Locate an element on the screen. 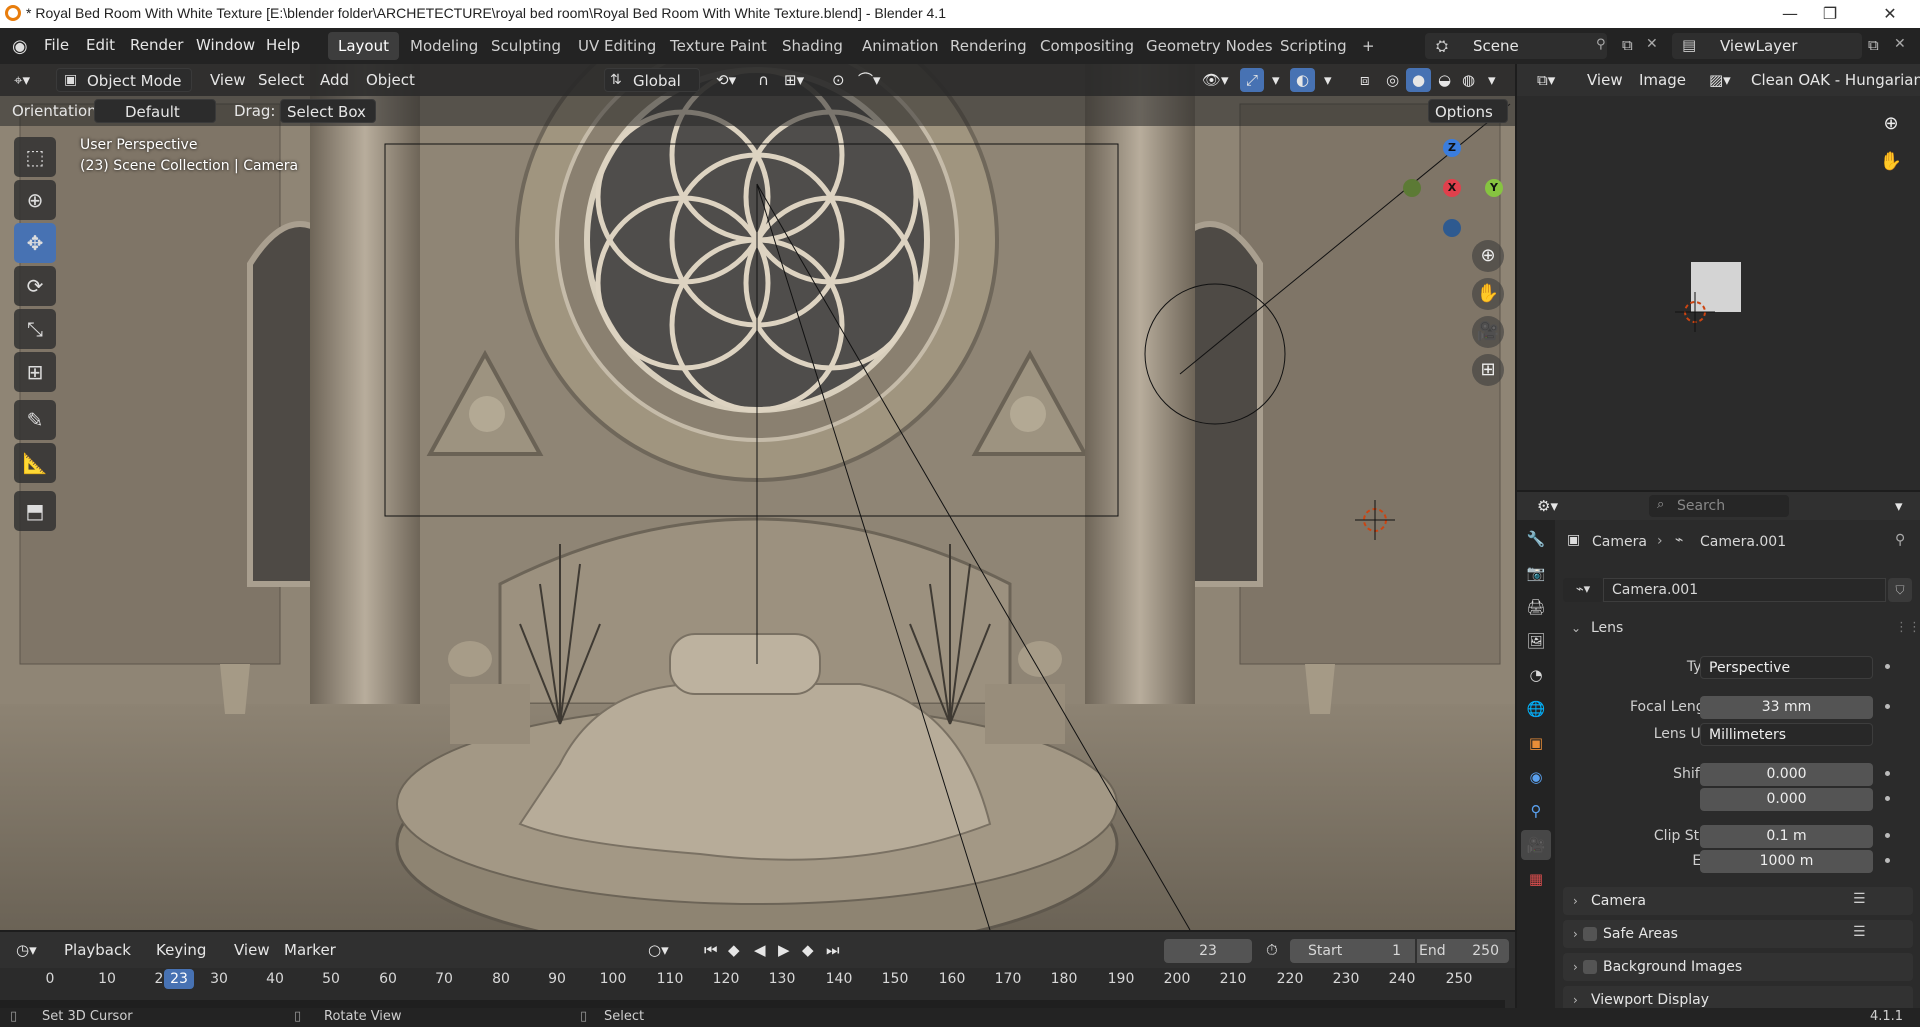 The width and height of the screenshot is (1920, 1027). drag-selector: Select Box is located at coordinates (328, 111).